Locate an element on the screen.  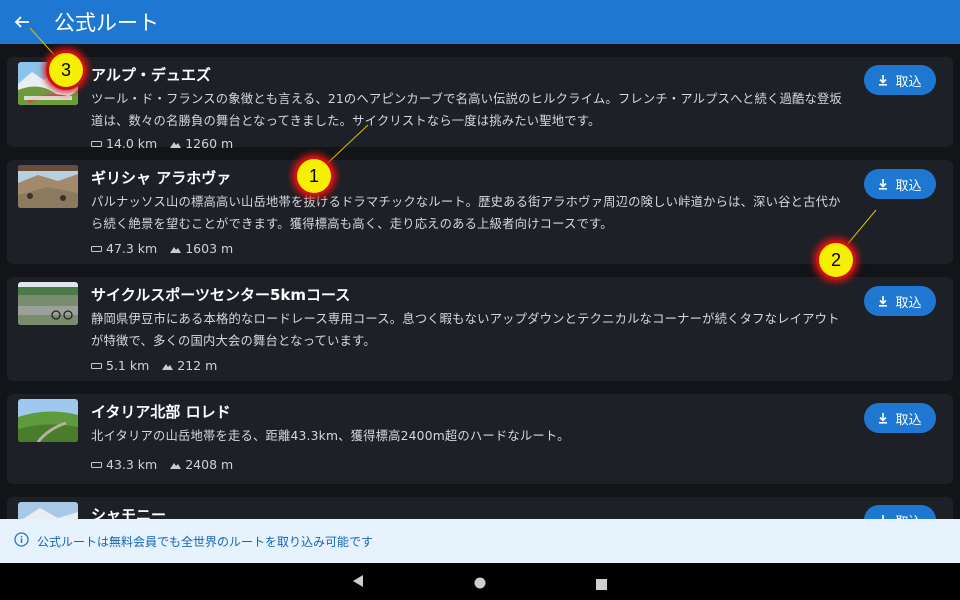
callout-marker: 3 is located at coordinates (66, 70).